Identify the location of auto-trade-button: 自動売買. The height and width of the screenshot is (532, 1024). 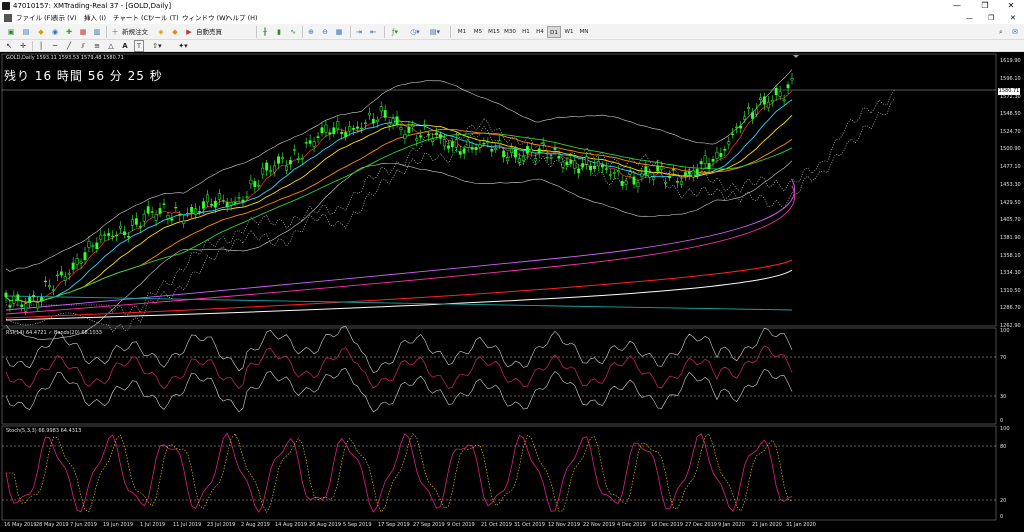
(209, 32).